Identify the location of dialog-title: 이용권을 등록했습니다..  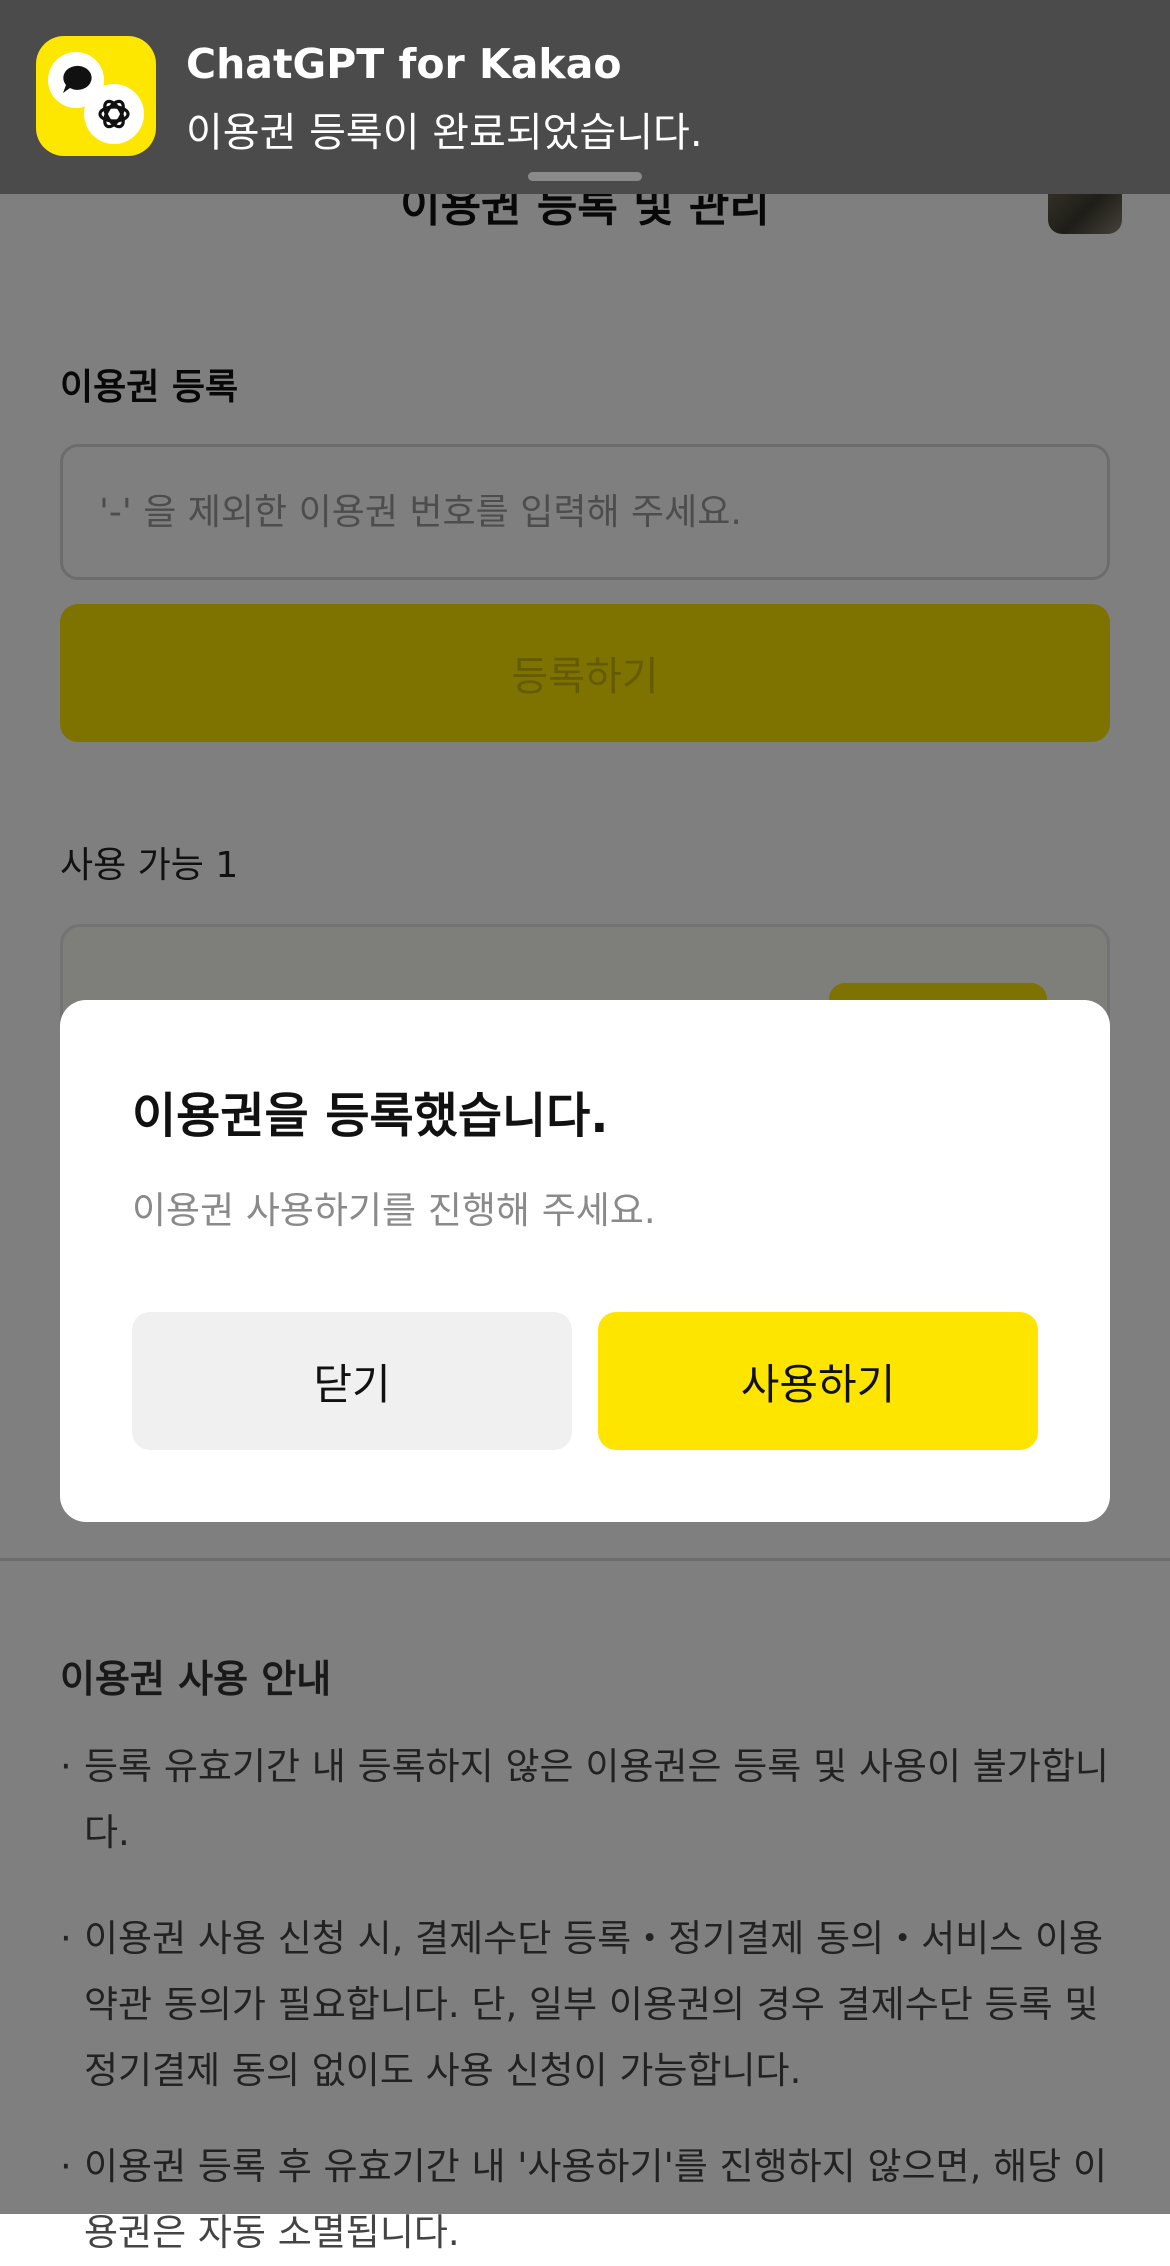
(370, 1116).